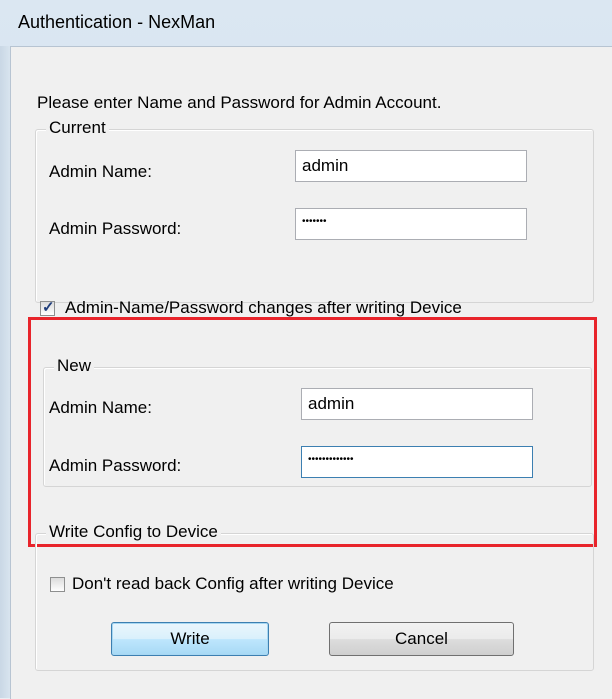  Describe the element at coordinates (57, 584) in the screenshot. I see `no-readback-checkbox` at that location.